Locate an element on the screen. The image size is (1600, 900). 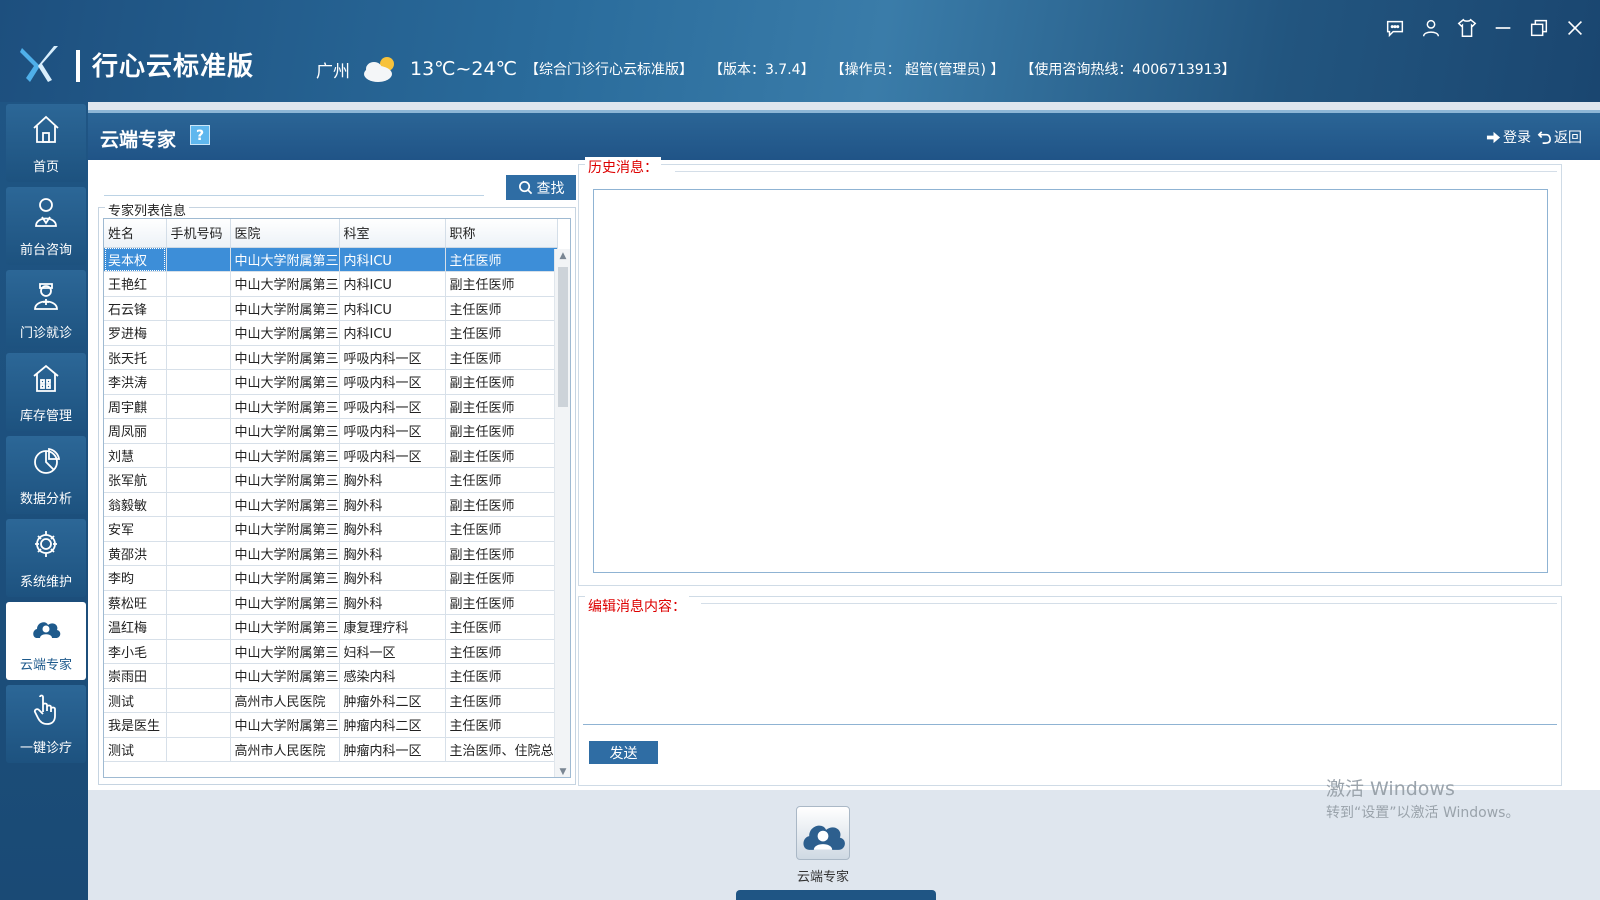
user-icon is located at coordinates (1431, 28).